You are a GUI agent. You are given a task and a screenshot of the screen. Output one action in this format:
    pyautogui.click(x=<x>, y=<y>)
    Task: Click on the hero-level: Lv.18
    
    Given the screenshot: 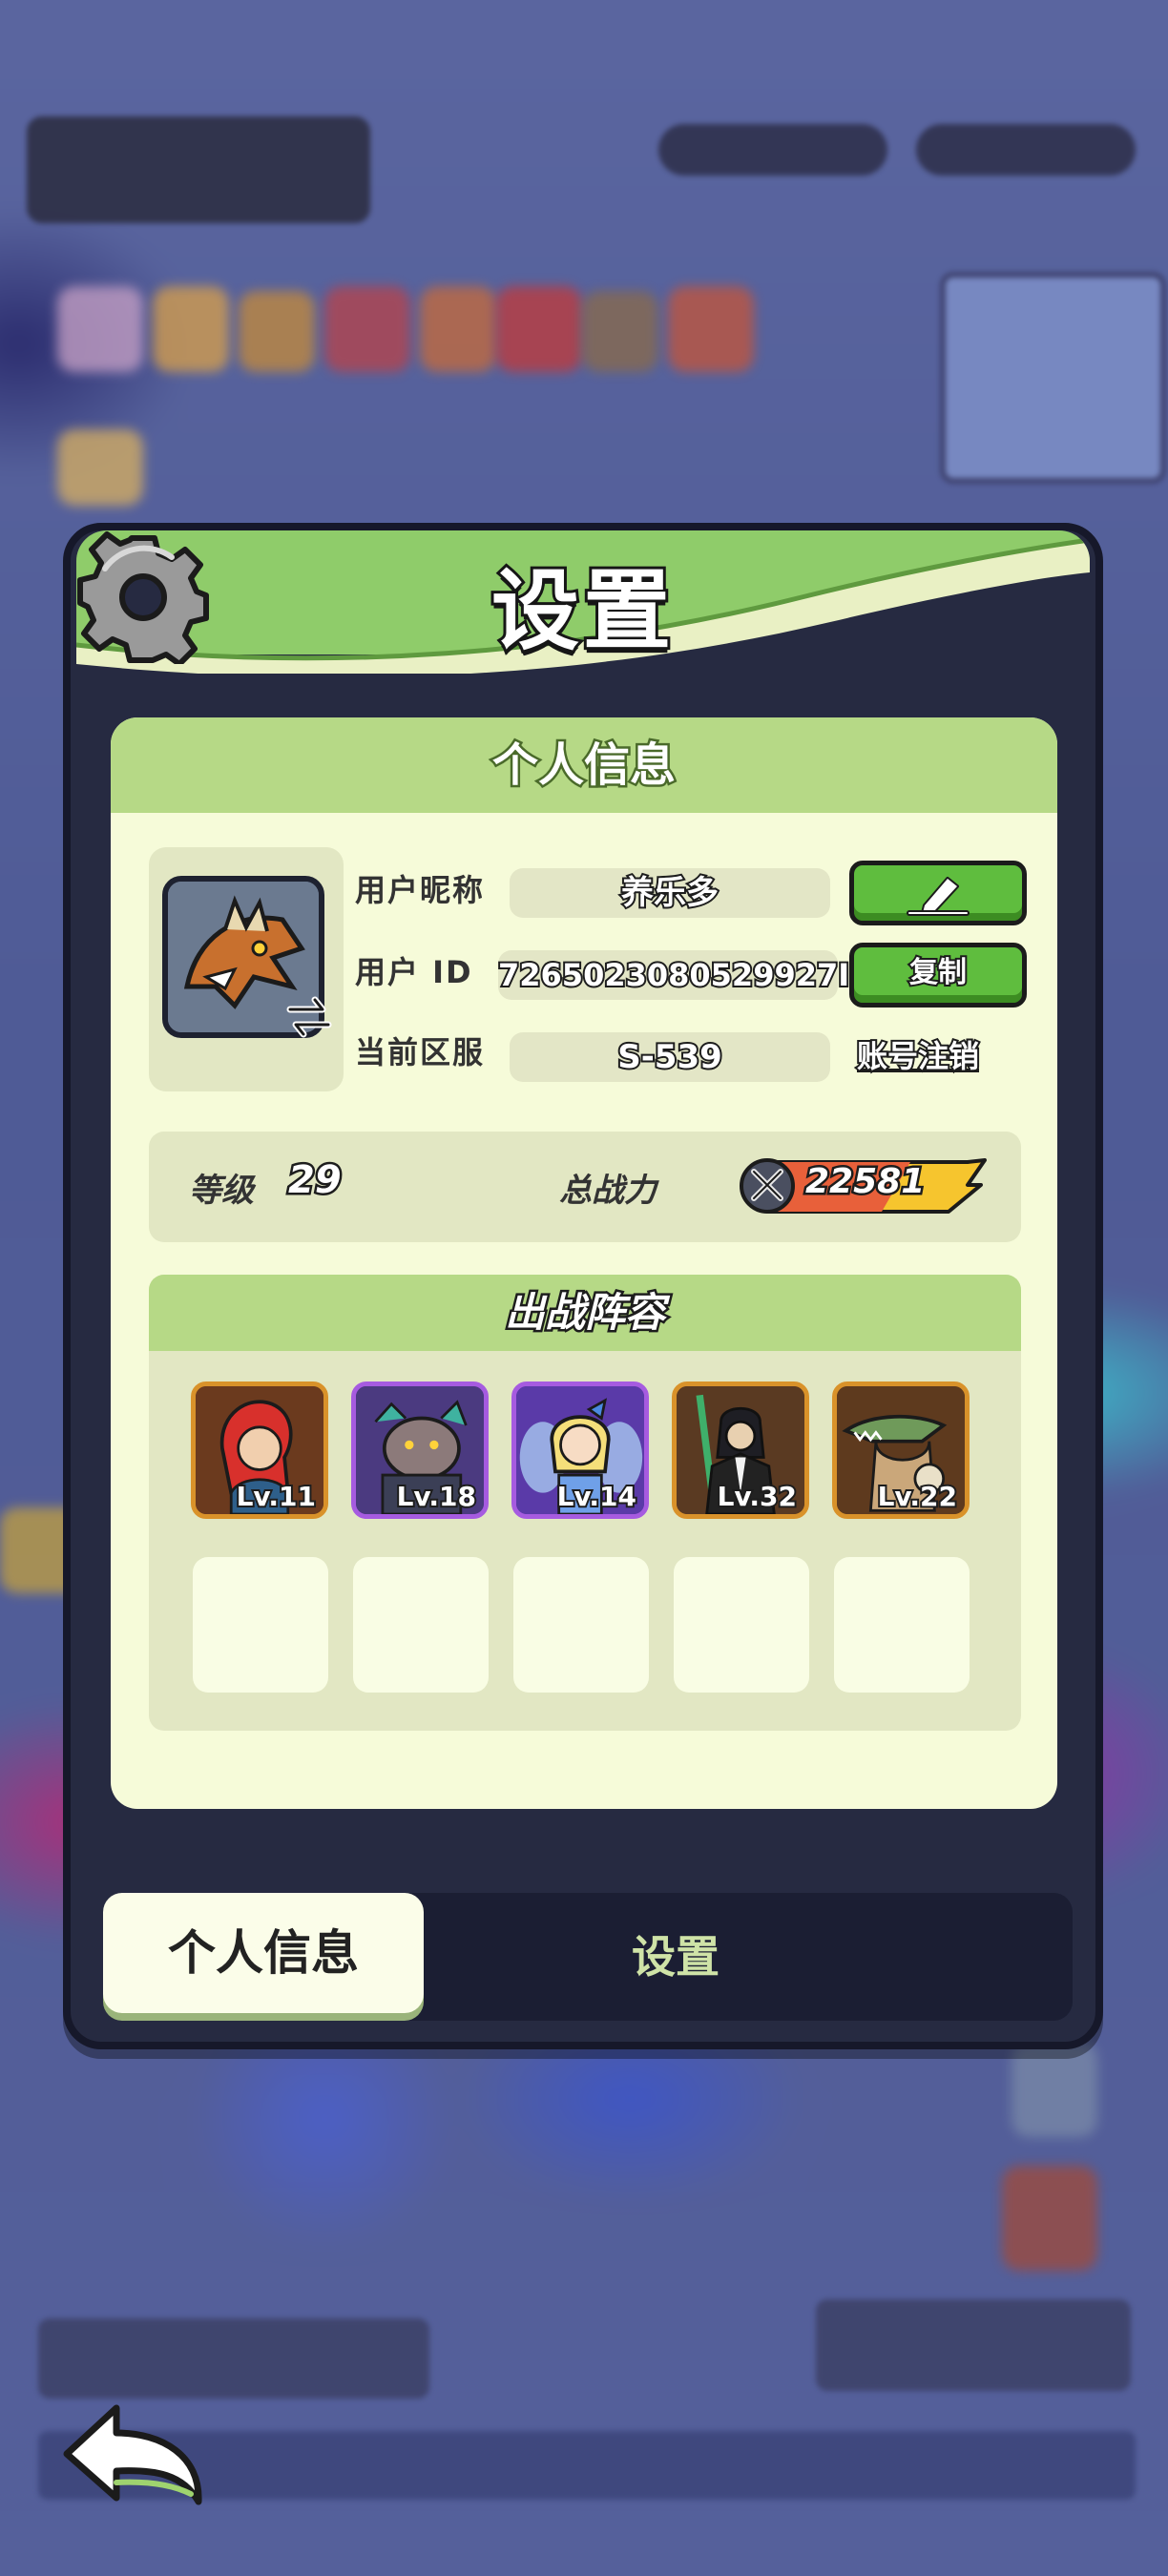 What is the action you would take?
    pyautogui.click(x=436, y=1496)
    